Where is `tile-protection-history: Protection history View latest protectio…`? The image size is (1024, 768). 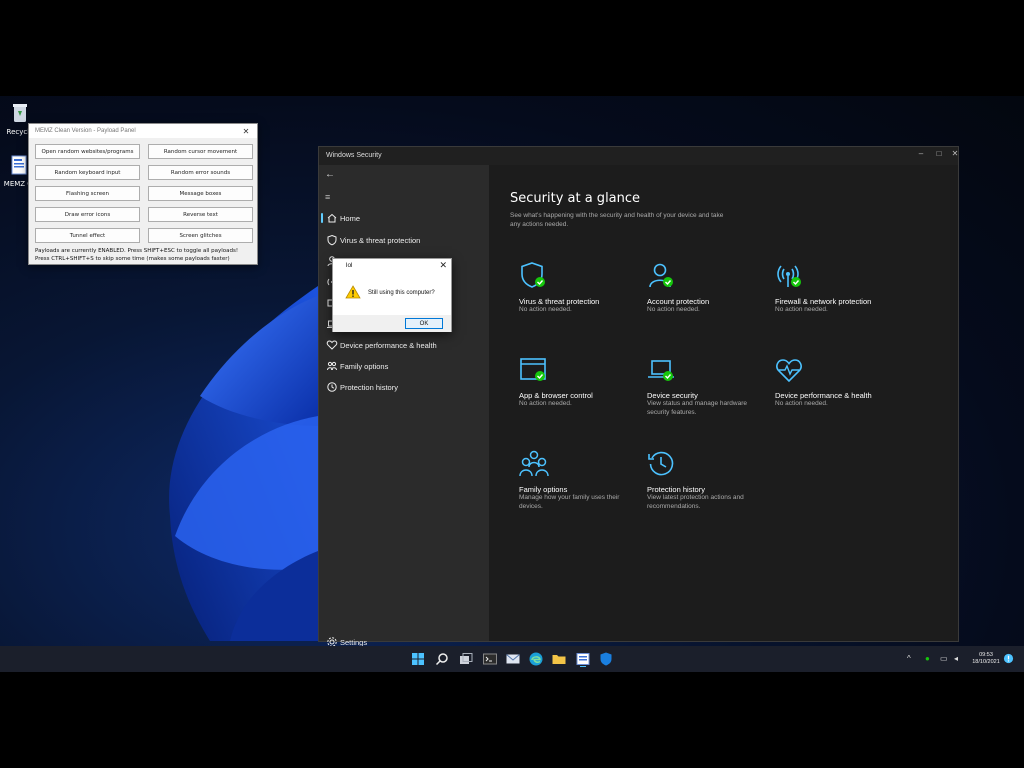
tile-protection-history: Protection history View latest protectio… is located at coordinates (706, 480).